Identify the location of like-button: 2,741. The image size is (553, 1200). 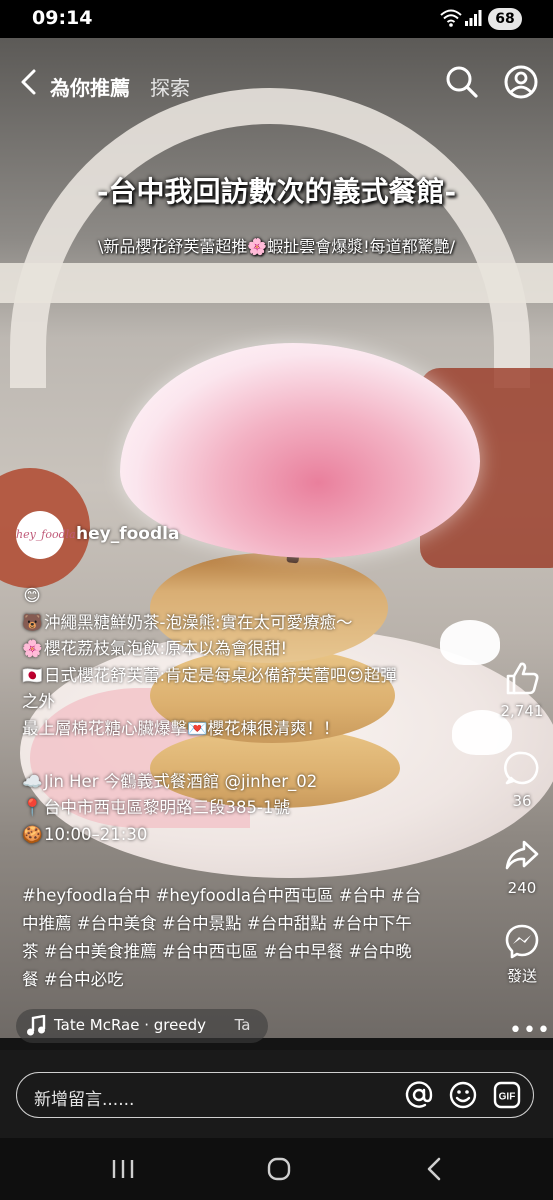
(522, 690).